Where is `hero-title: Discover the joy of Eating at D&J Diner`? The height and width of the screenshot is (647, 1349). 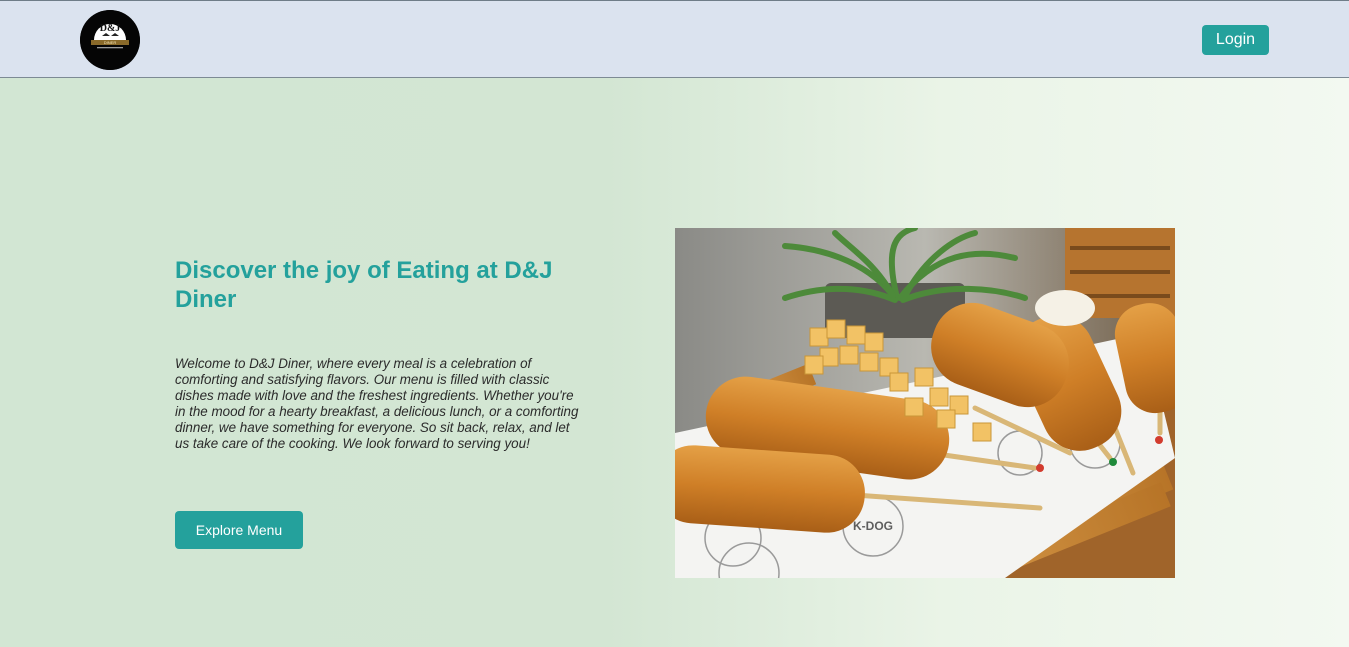
hero-title: Discover the joy of Eating at D&J Diner is located at coordinates (364, 285).